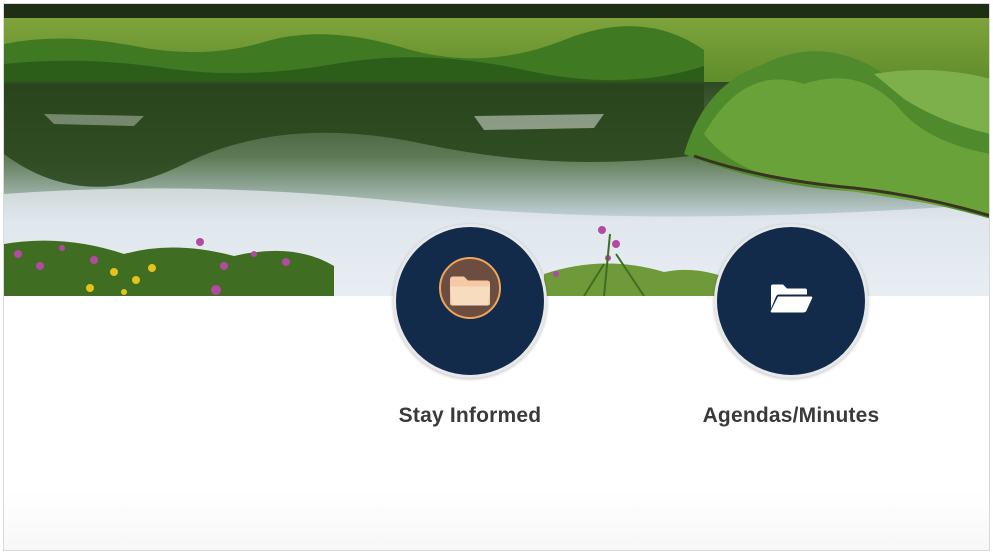 This screenshot has width=993, height=554. I want to click on stay-informed-circle, so click(470, 301).